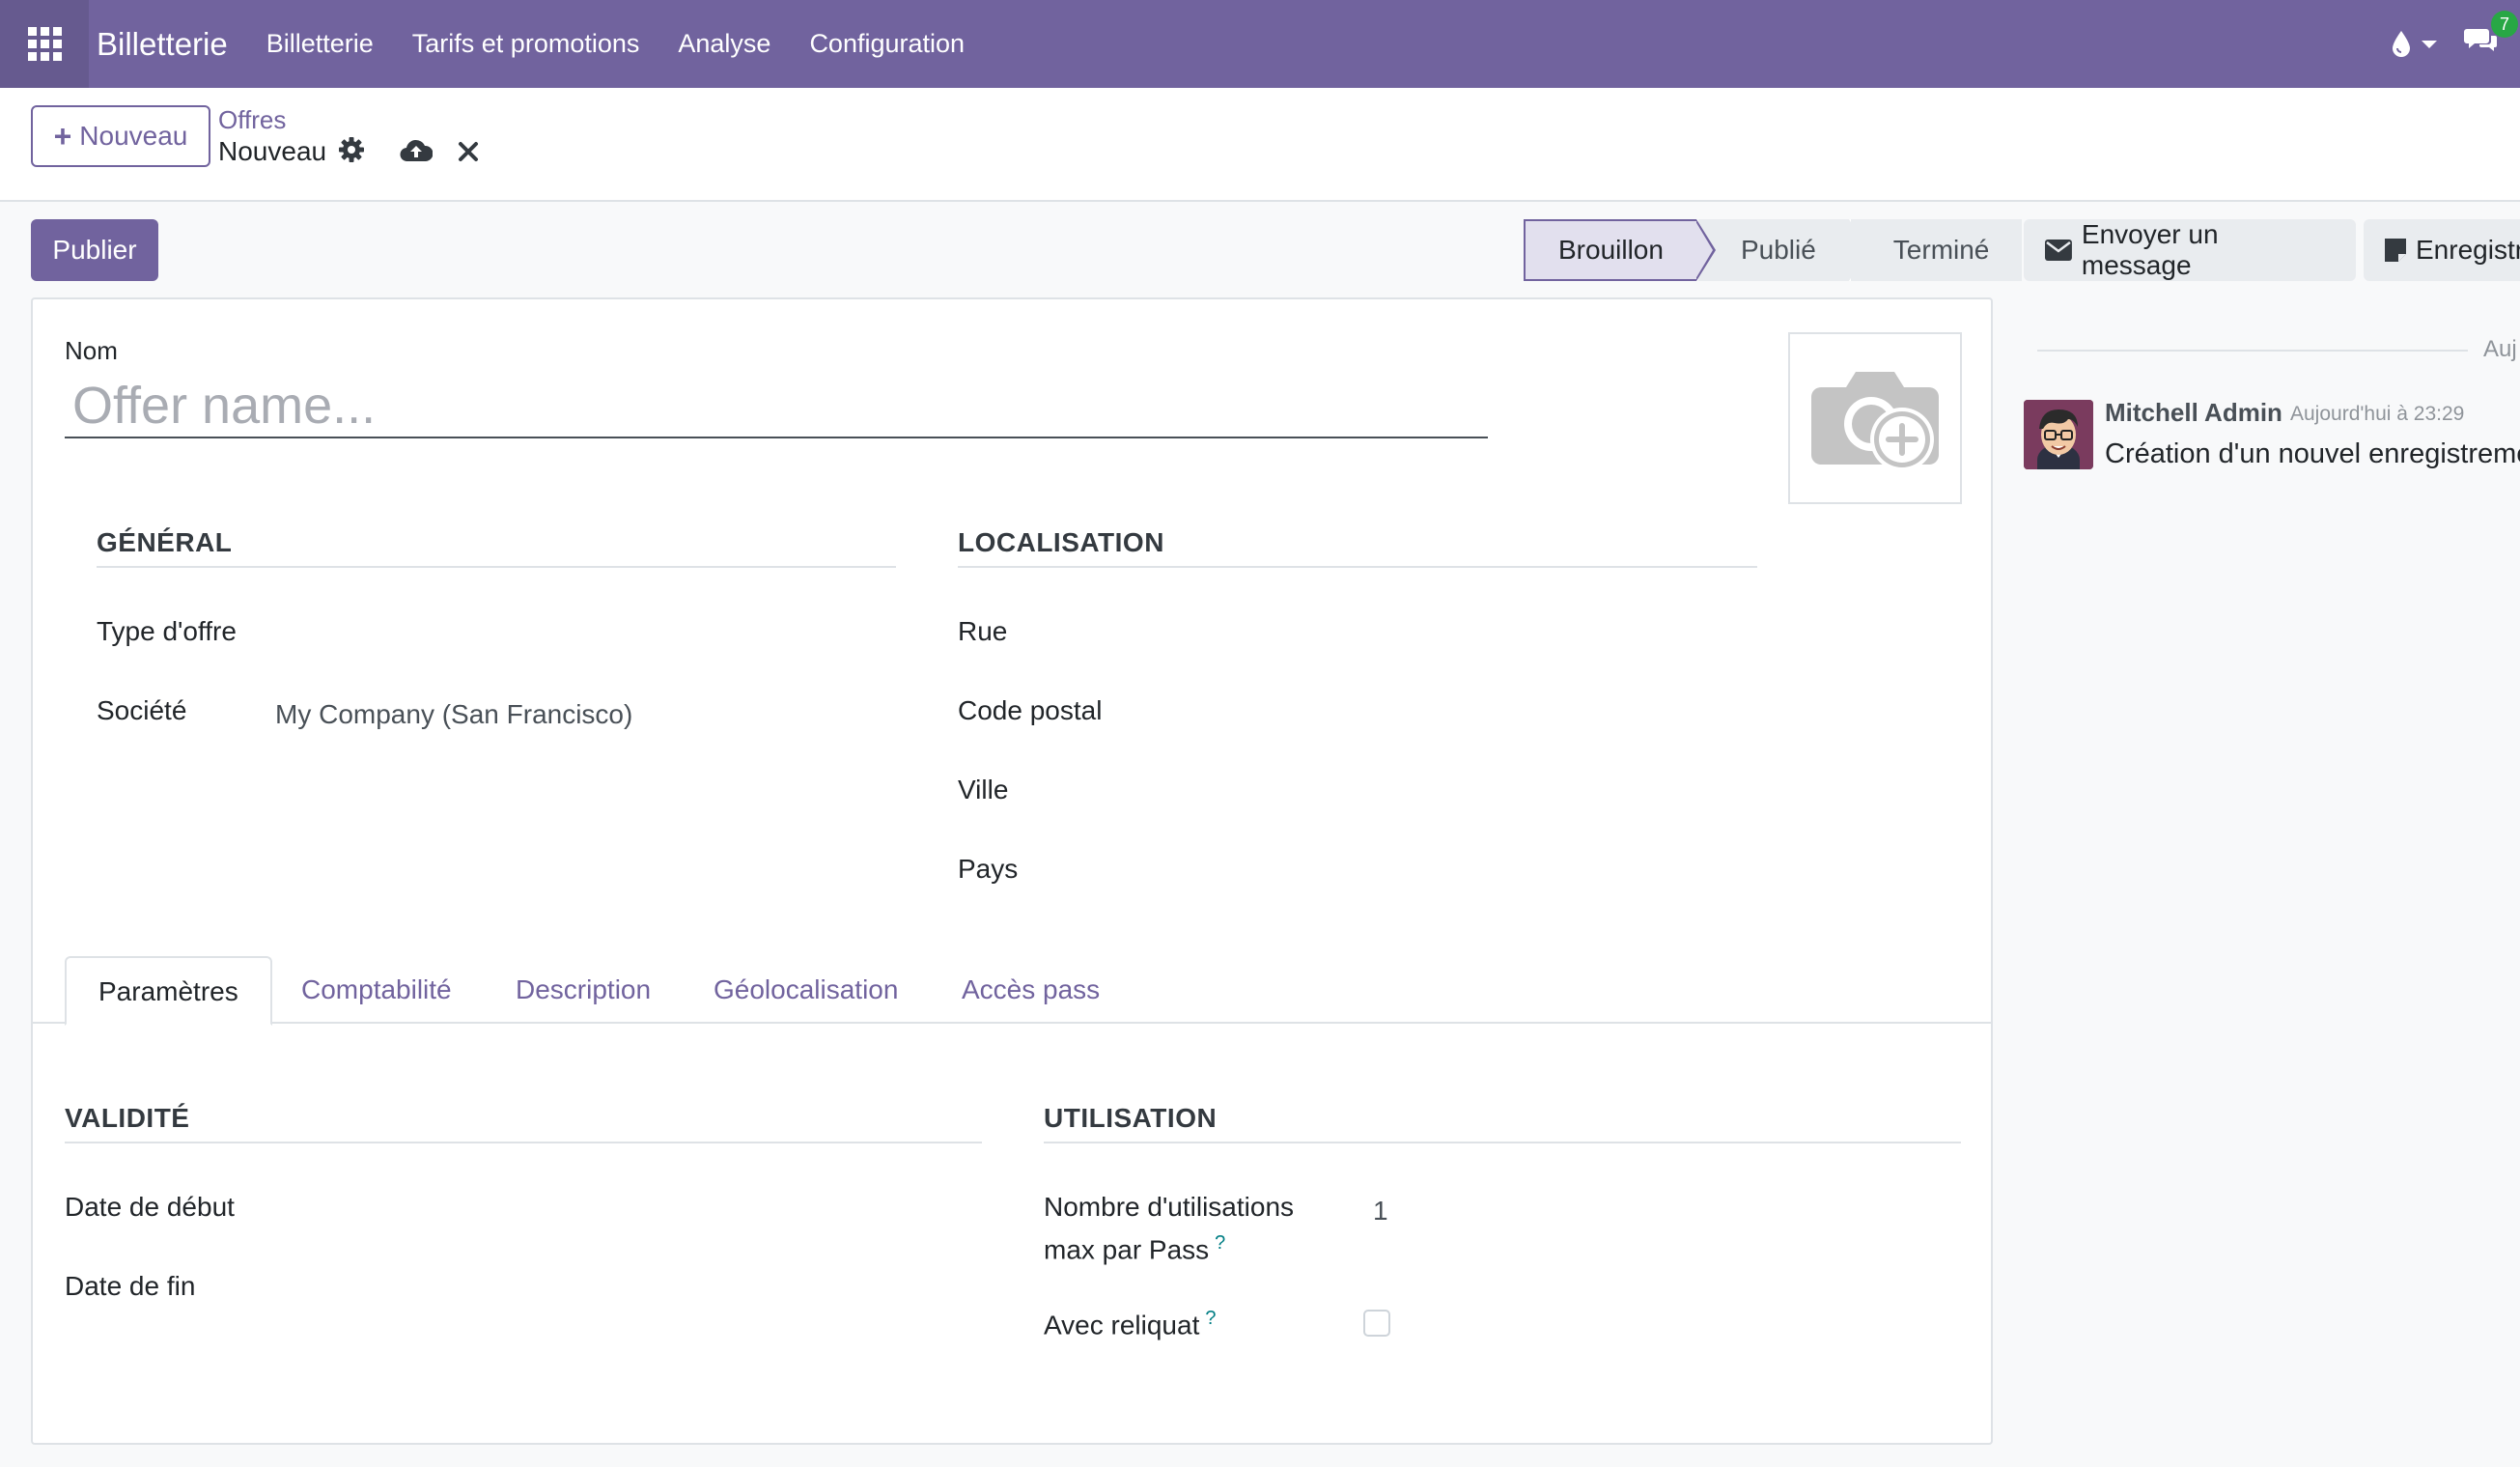 Image resolution: width=2520 pixels, height=1467 pixels. What do you see at coordinates (454, 714) in the screenshot?
I see `company-field: My Company (San Francisco)` at bounding box center [454, 714].